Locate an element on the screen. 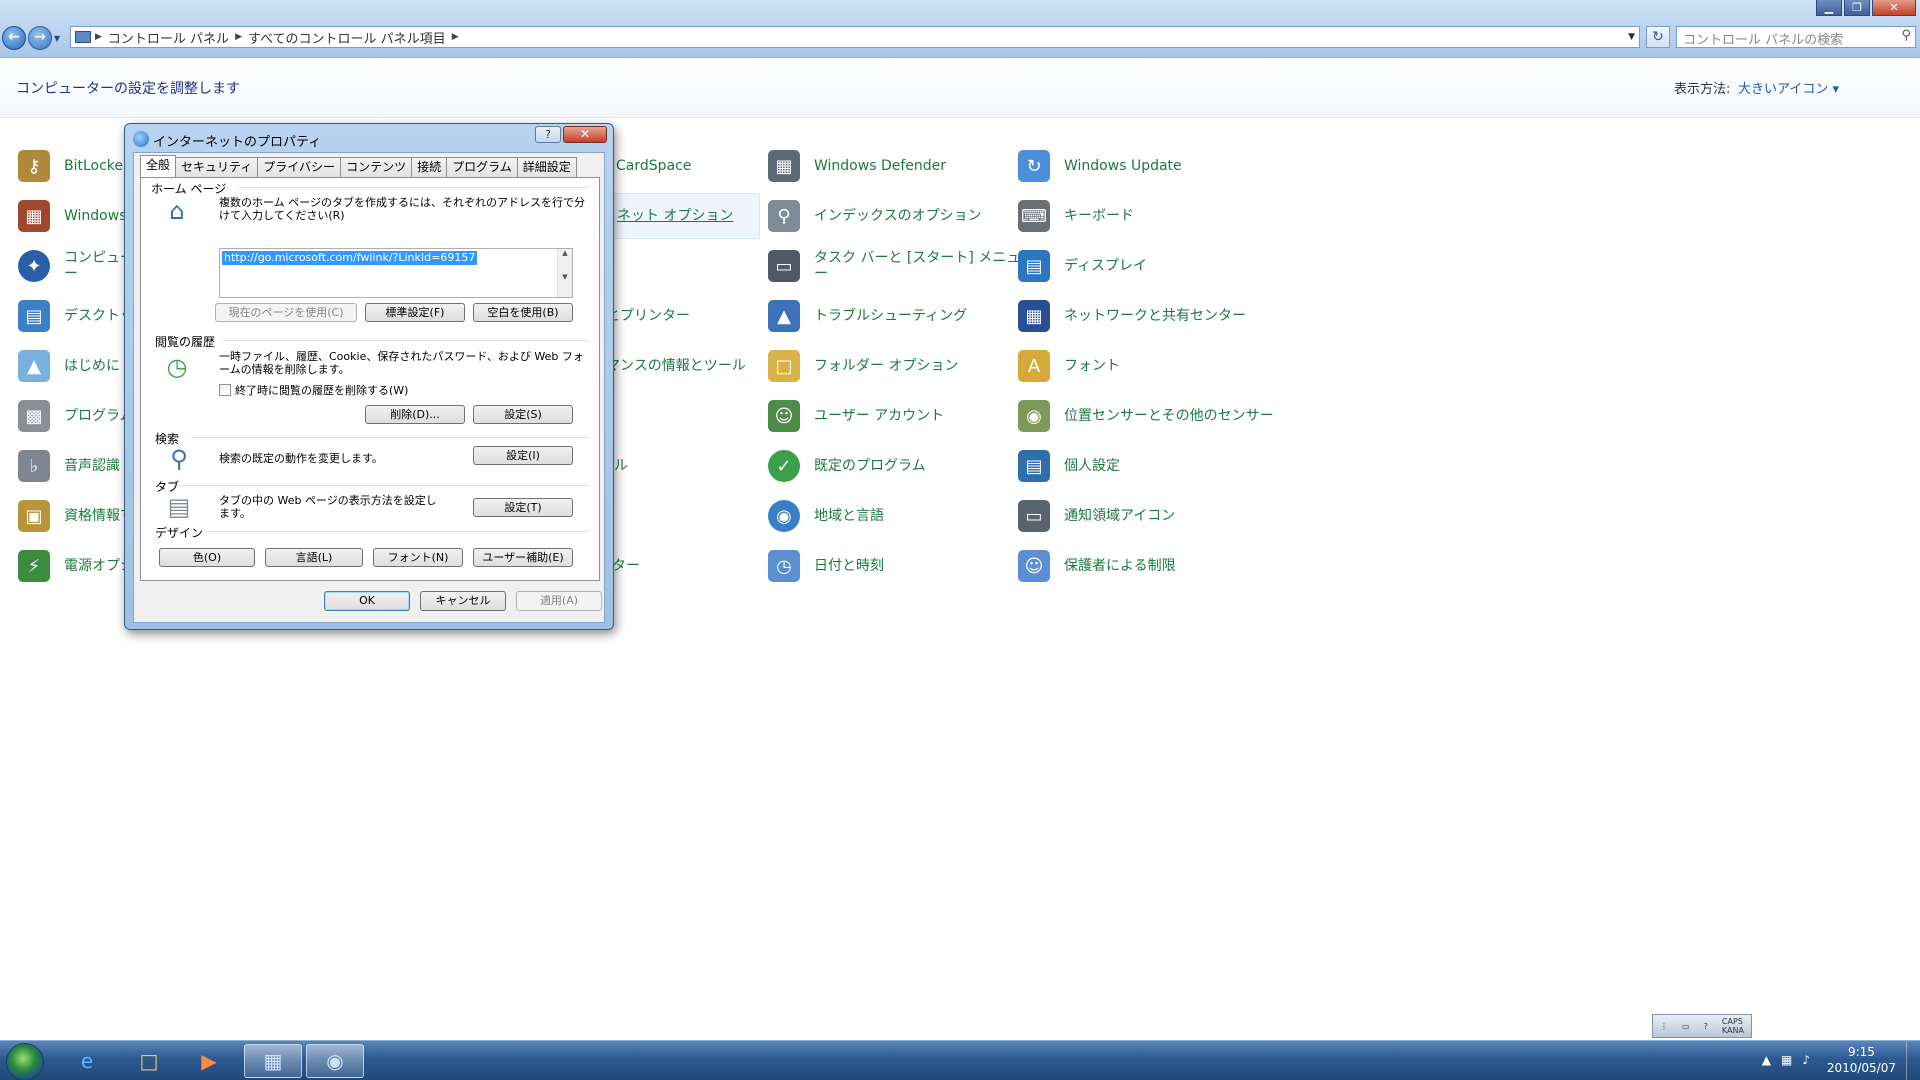 The width and height of the screenshot is (1920, 1080). window-controls: ▁ ❐ ✕ is located at coordinates (1866, 8).